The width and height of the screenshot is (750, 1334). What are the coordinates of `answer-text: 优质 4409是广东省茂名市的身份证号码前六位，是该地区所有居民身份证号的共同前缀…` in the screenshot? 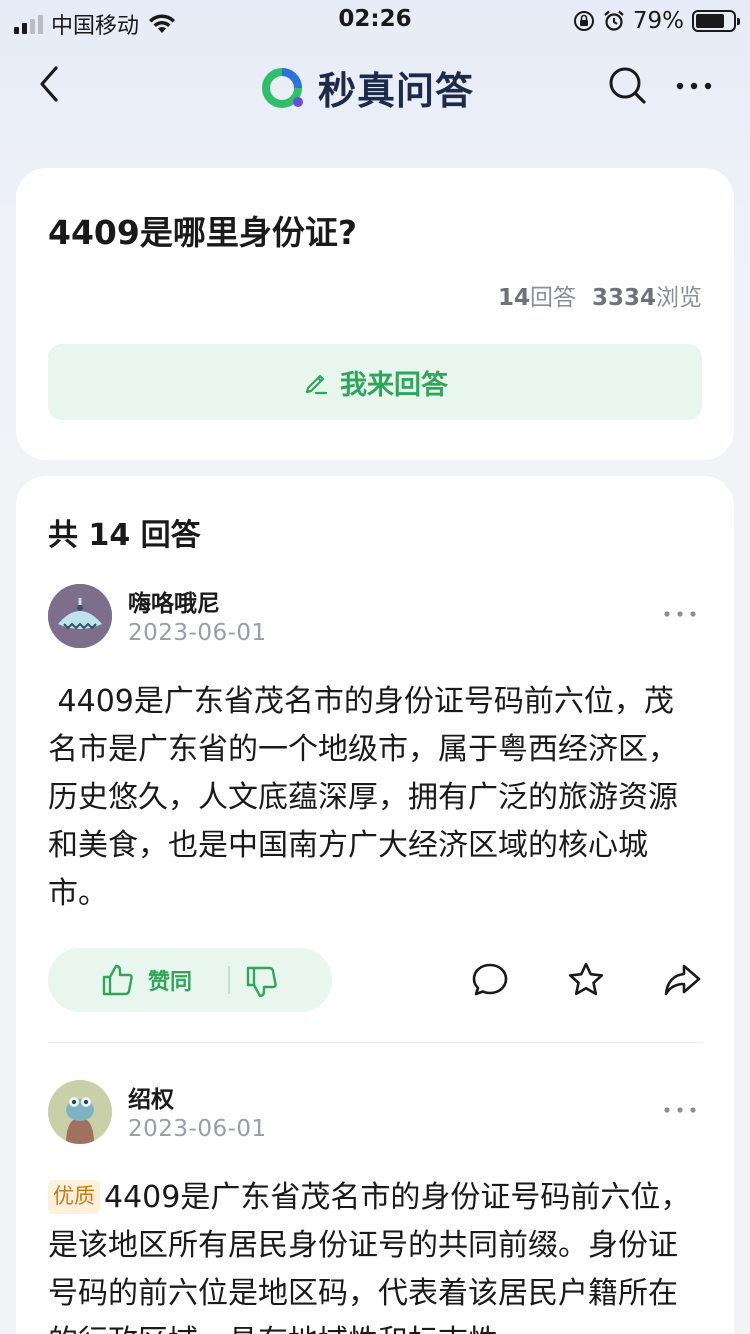 It's located at (373, 1254).